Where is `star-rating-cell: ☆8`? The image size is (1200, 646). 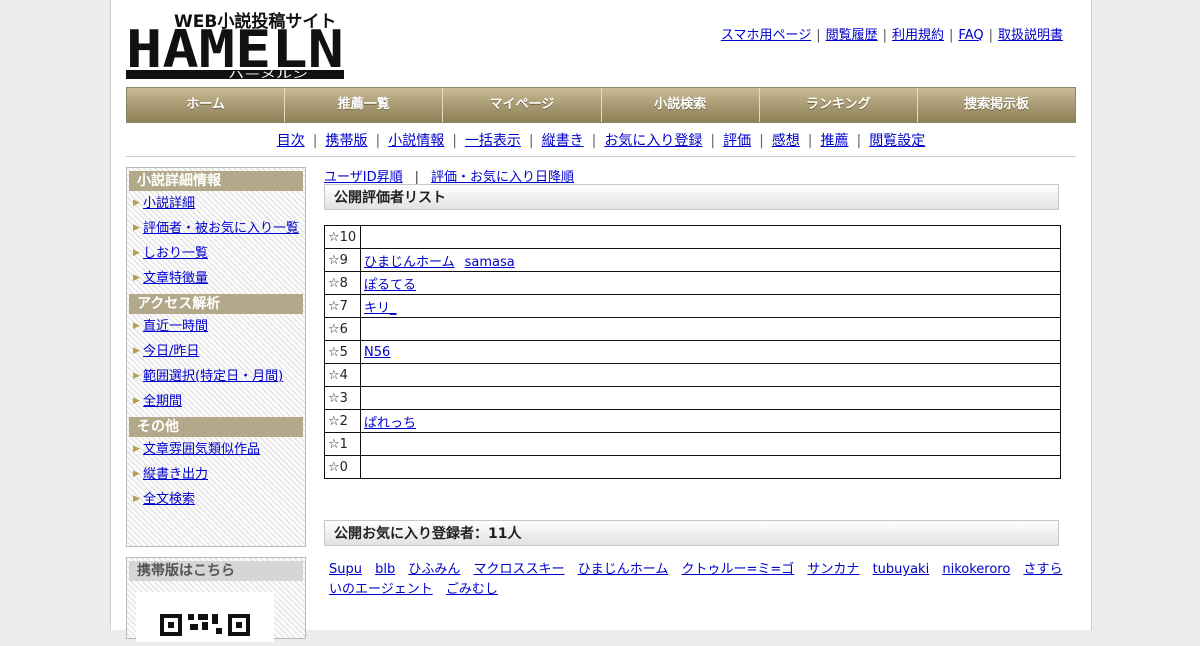 star-rating-cell: ☆8 is located at coordinates (342, 283).